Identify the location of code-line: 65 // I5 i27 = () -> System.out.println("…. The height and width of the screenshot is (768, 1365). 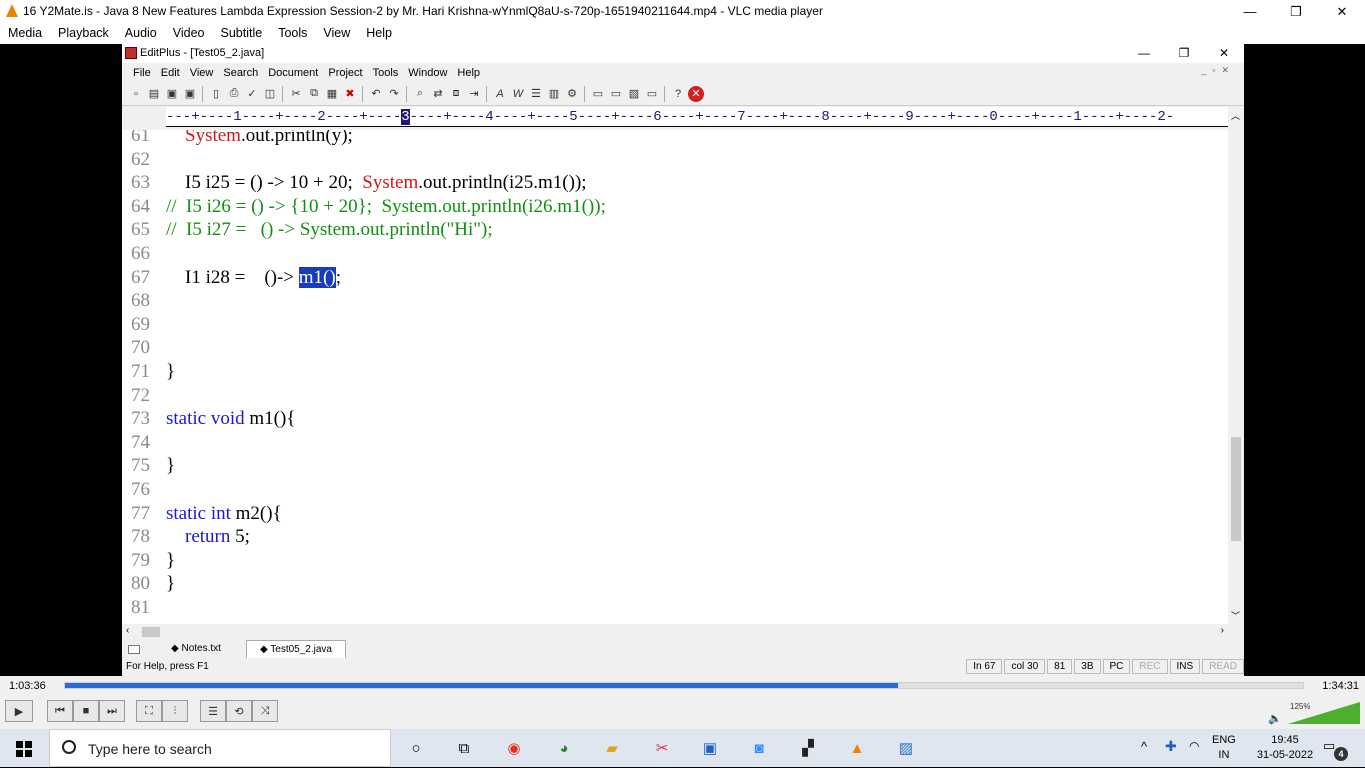
(675, 230).